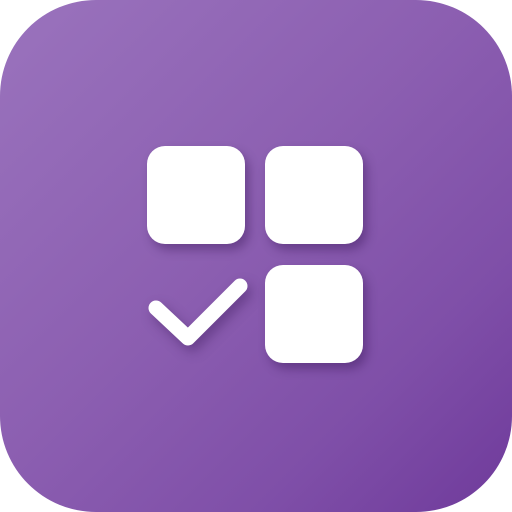  Describe the element at coordinates (196, 195) in the screenshot. I see `tile-top-left-icon` at that location.